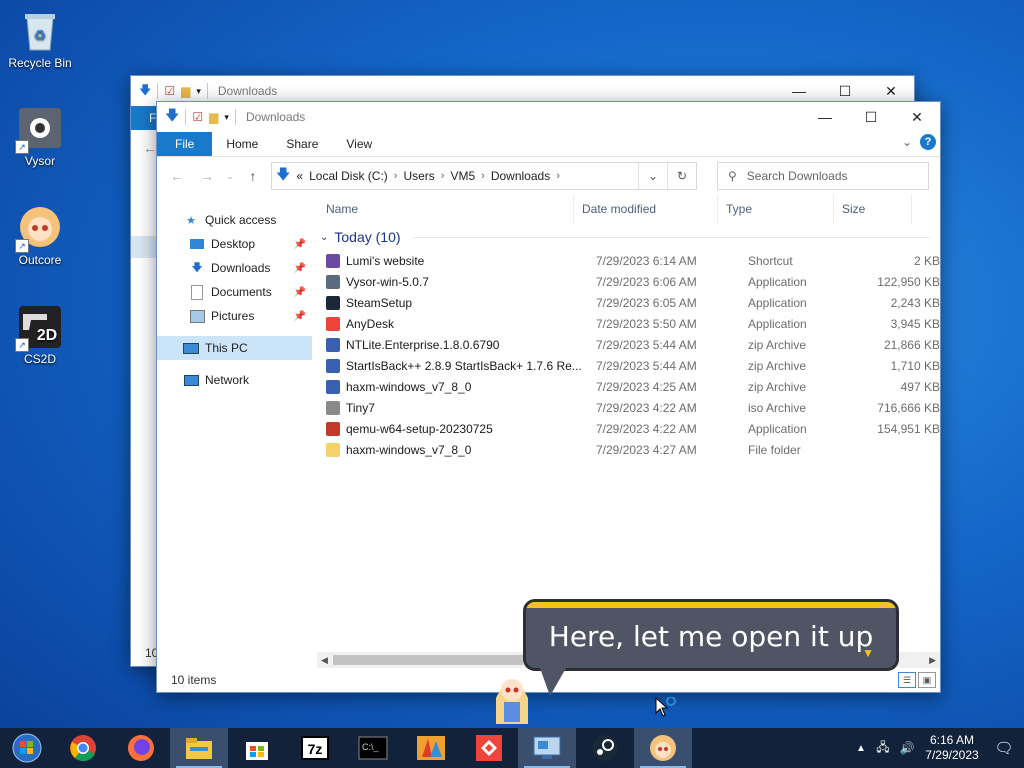 The height and width of the screenshot is (768, 1024). Describe the element at coordinates (253, 176) in the screenshot. I see `up-button: ↑` at that location.